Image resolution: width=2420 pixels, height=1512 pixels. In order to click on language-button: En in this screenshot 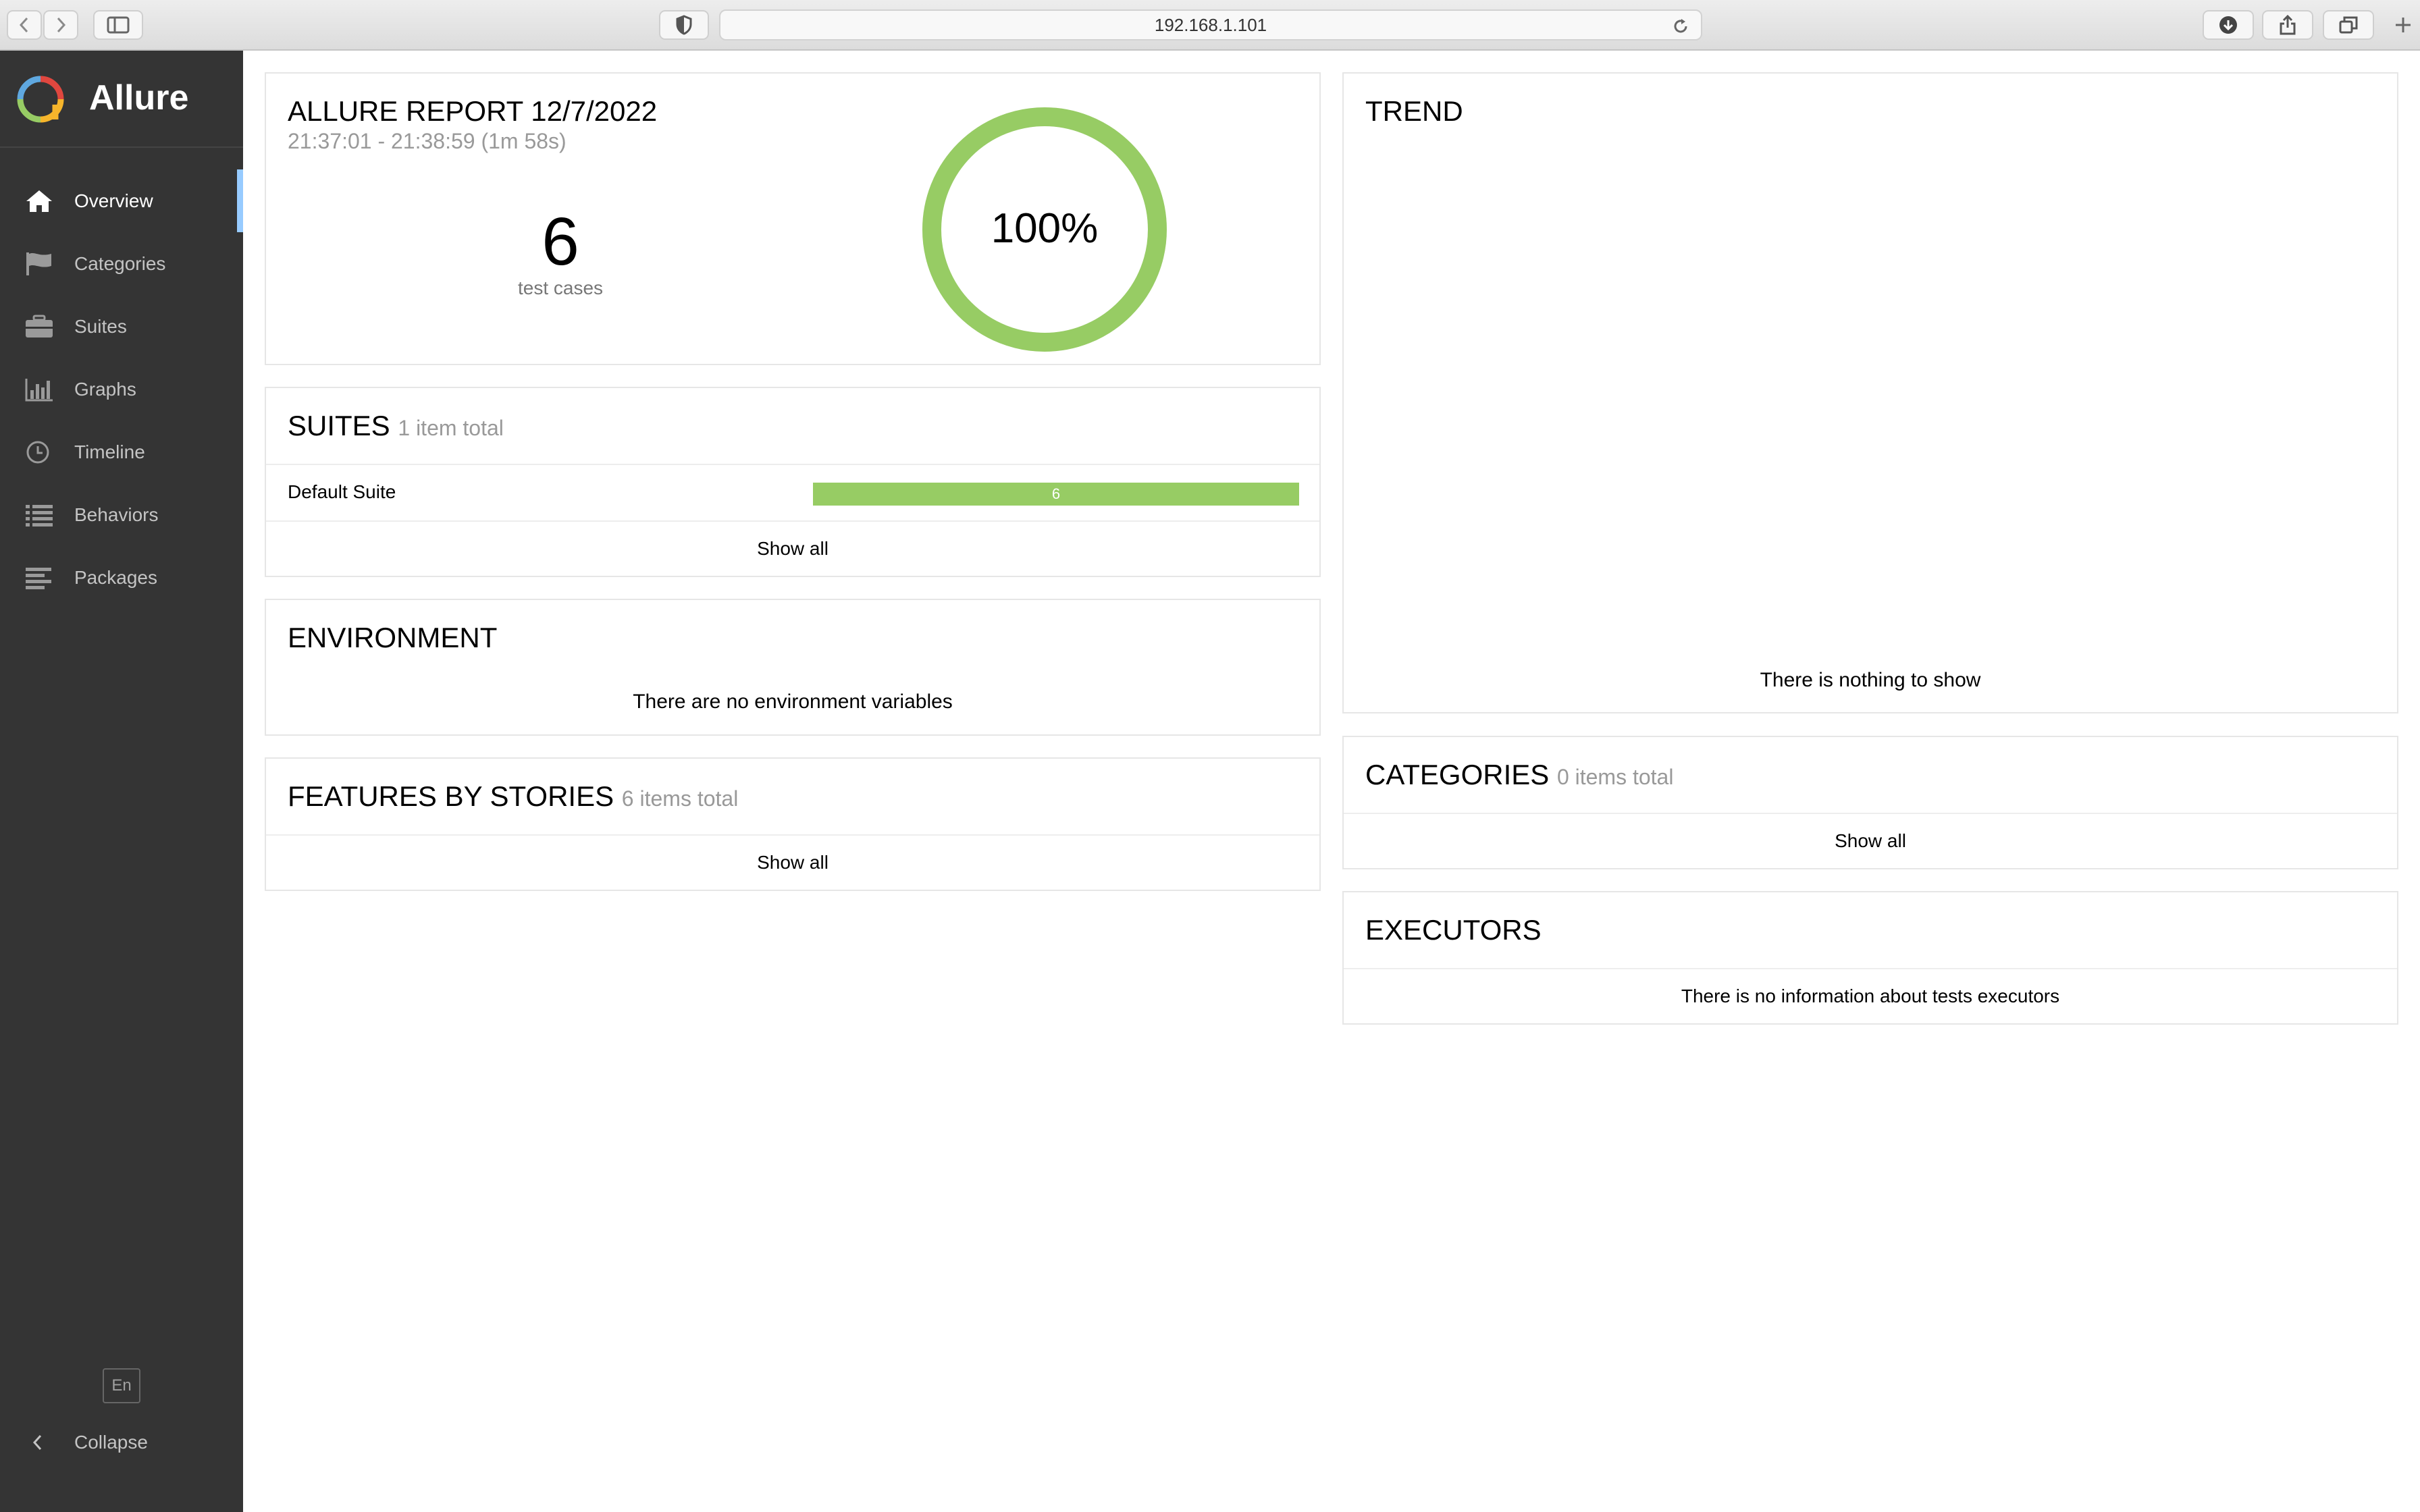, I will do `click(121, 1385)`.